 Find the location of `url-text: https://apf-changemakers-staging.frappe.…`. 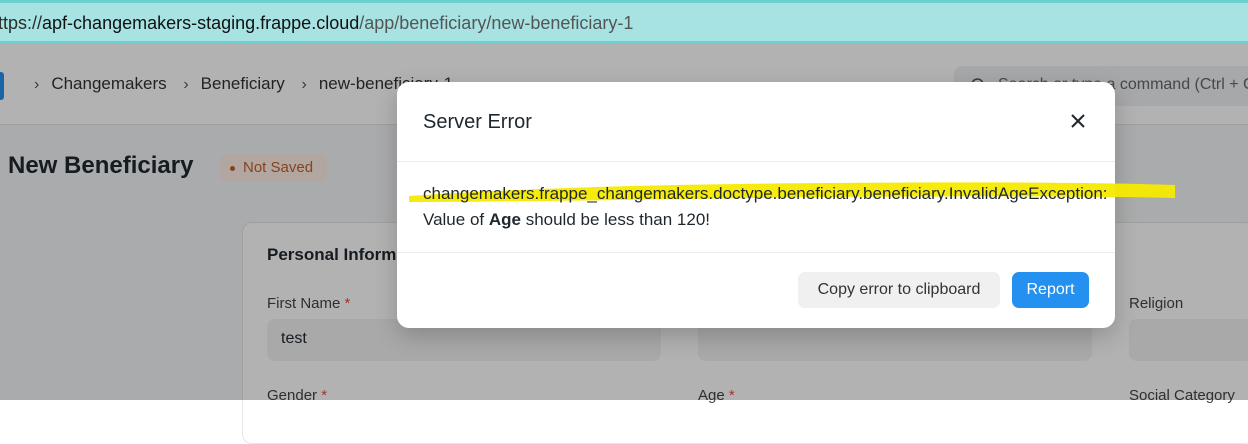

url-text: https://apf-changemakers-staging.frappe.… is located at coordinates (316, 23).